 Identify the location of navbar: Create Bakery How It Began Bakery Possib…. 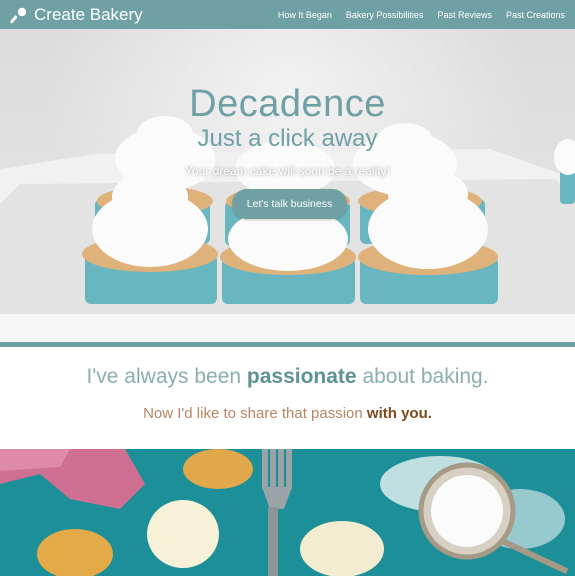
(287, 14).